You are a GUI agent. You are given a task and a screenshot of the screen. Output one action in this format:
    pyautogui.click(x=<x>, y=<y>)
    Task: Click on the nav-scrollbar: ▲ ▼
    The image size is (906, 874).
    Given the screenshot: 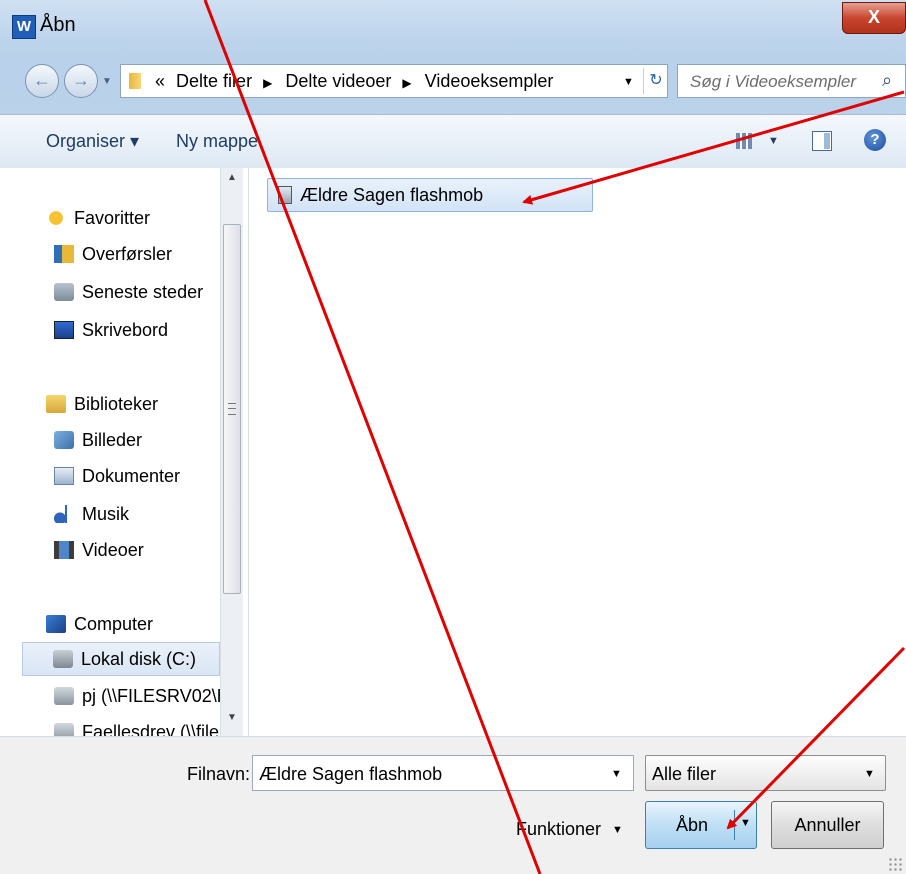 What is the action you would take?
    pyautogui.click(x=231, y=452)
    